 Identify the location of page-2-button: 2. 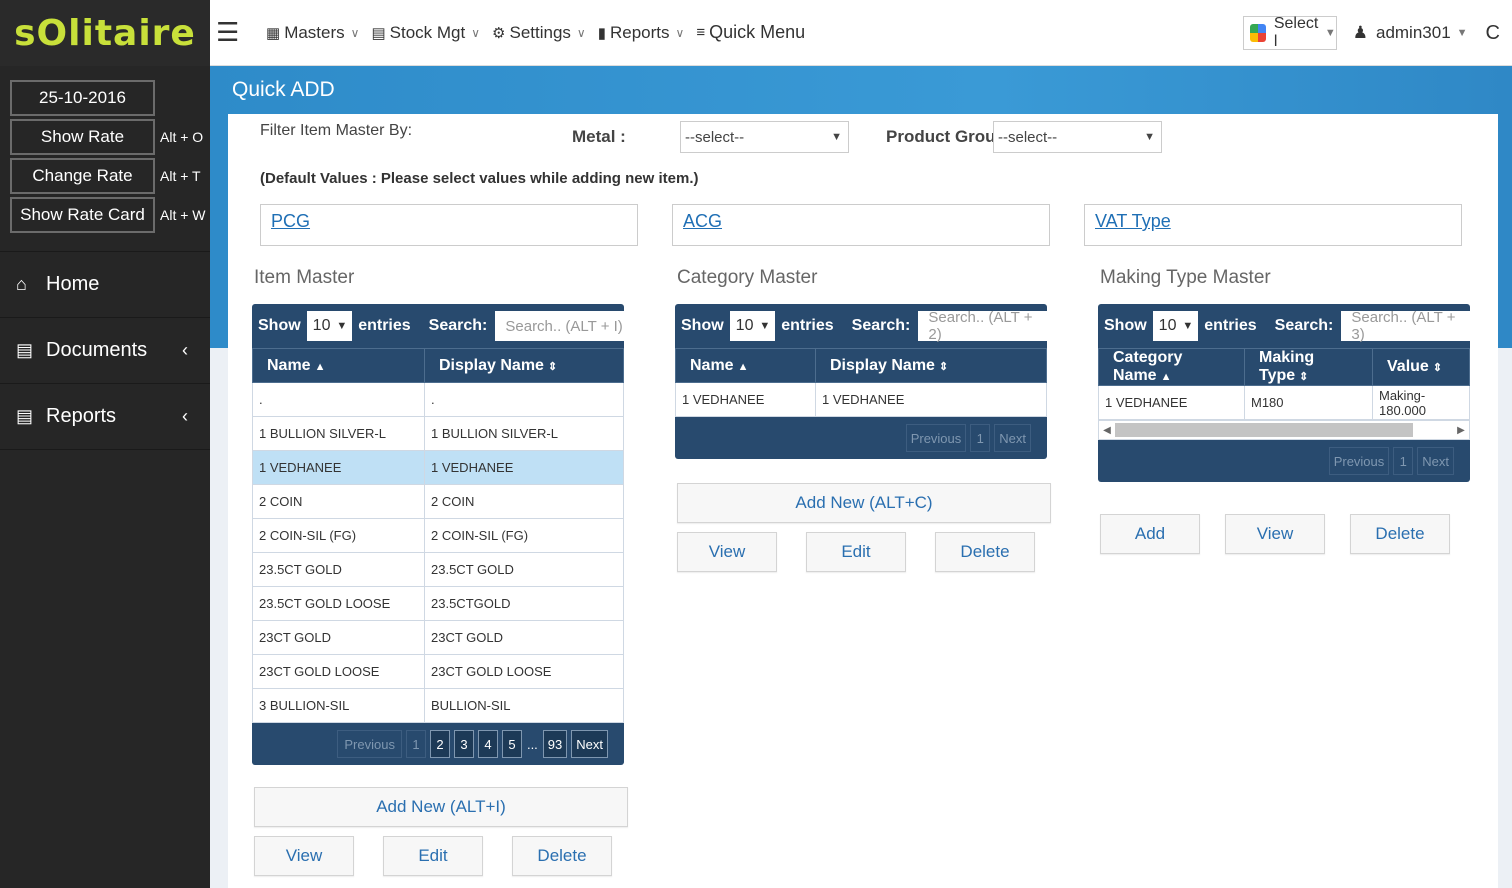
(439, 744).